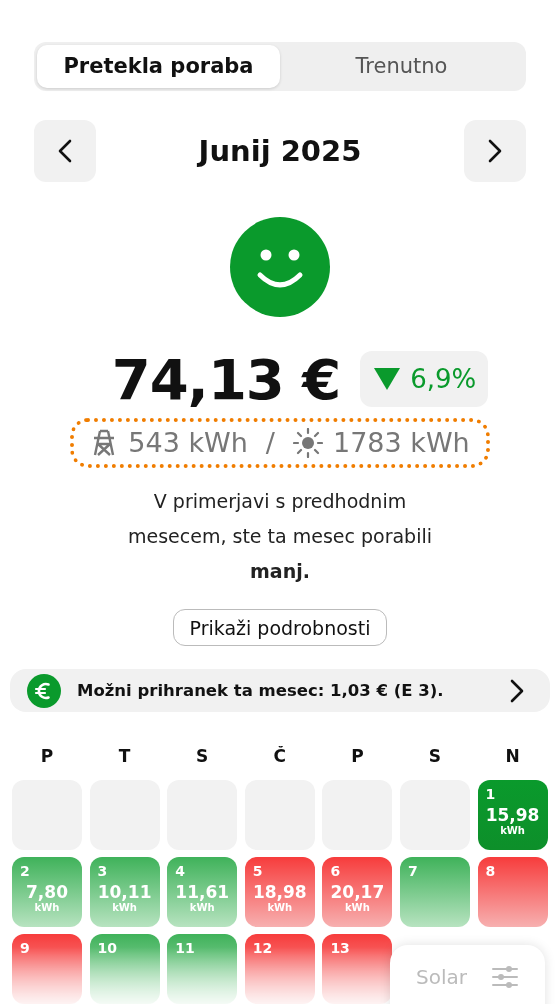  I want to click on day-cell: 12, so click(279, 969).